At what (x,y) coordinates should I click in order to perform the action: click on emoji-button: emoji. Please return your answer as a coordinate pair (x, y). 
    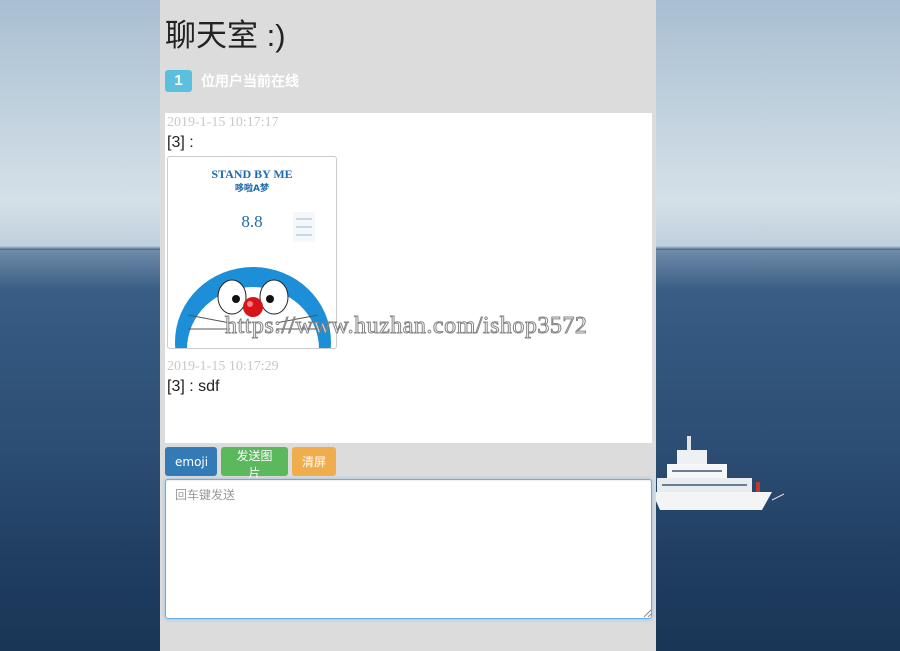
    Looking at the image, I should click on (191, 461).